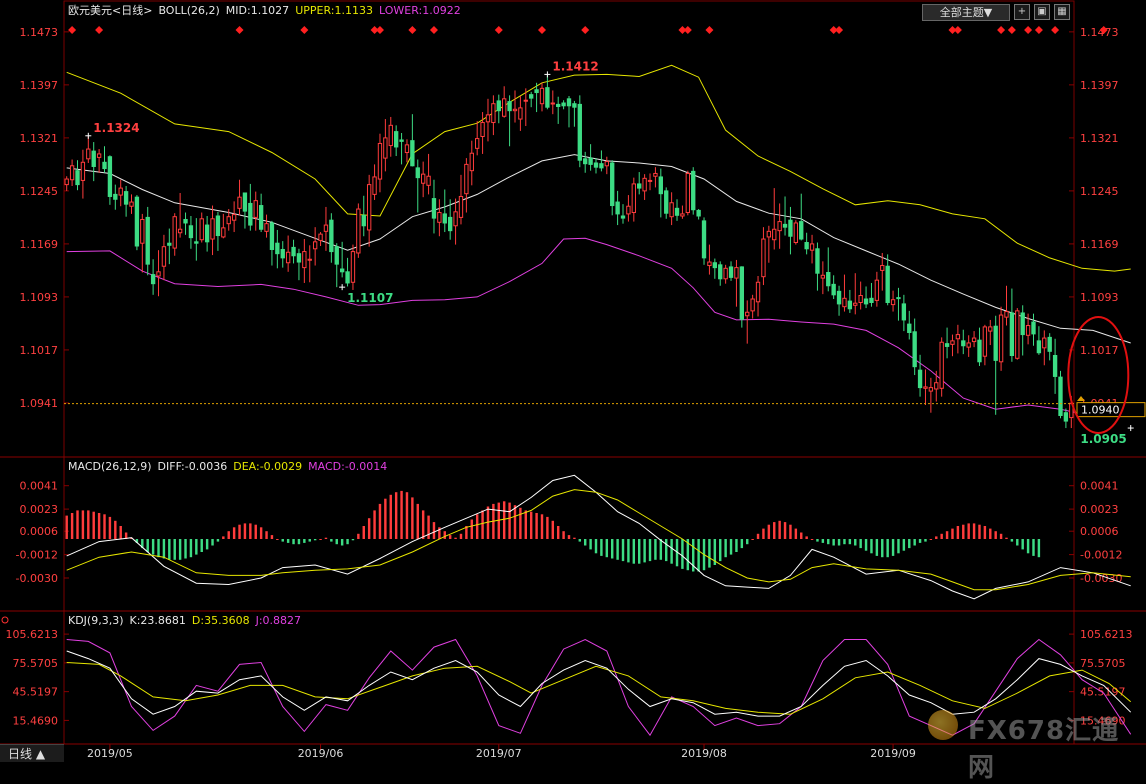  What do you see at coordinates (39, 85) in the screenshot?
I see `price-tick-label-left: 1.1397` at bounding box center [39, 85].